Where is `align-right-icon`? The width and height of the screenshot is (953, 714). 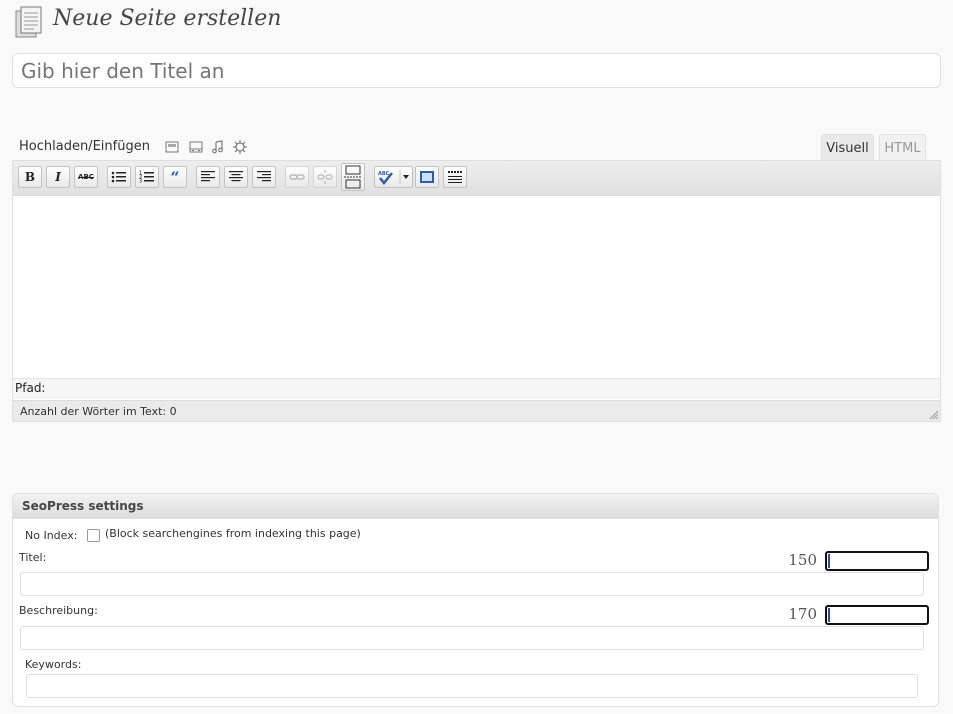 align-right-icon is located at coordinates (264, 176).